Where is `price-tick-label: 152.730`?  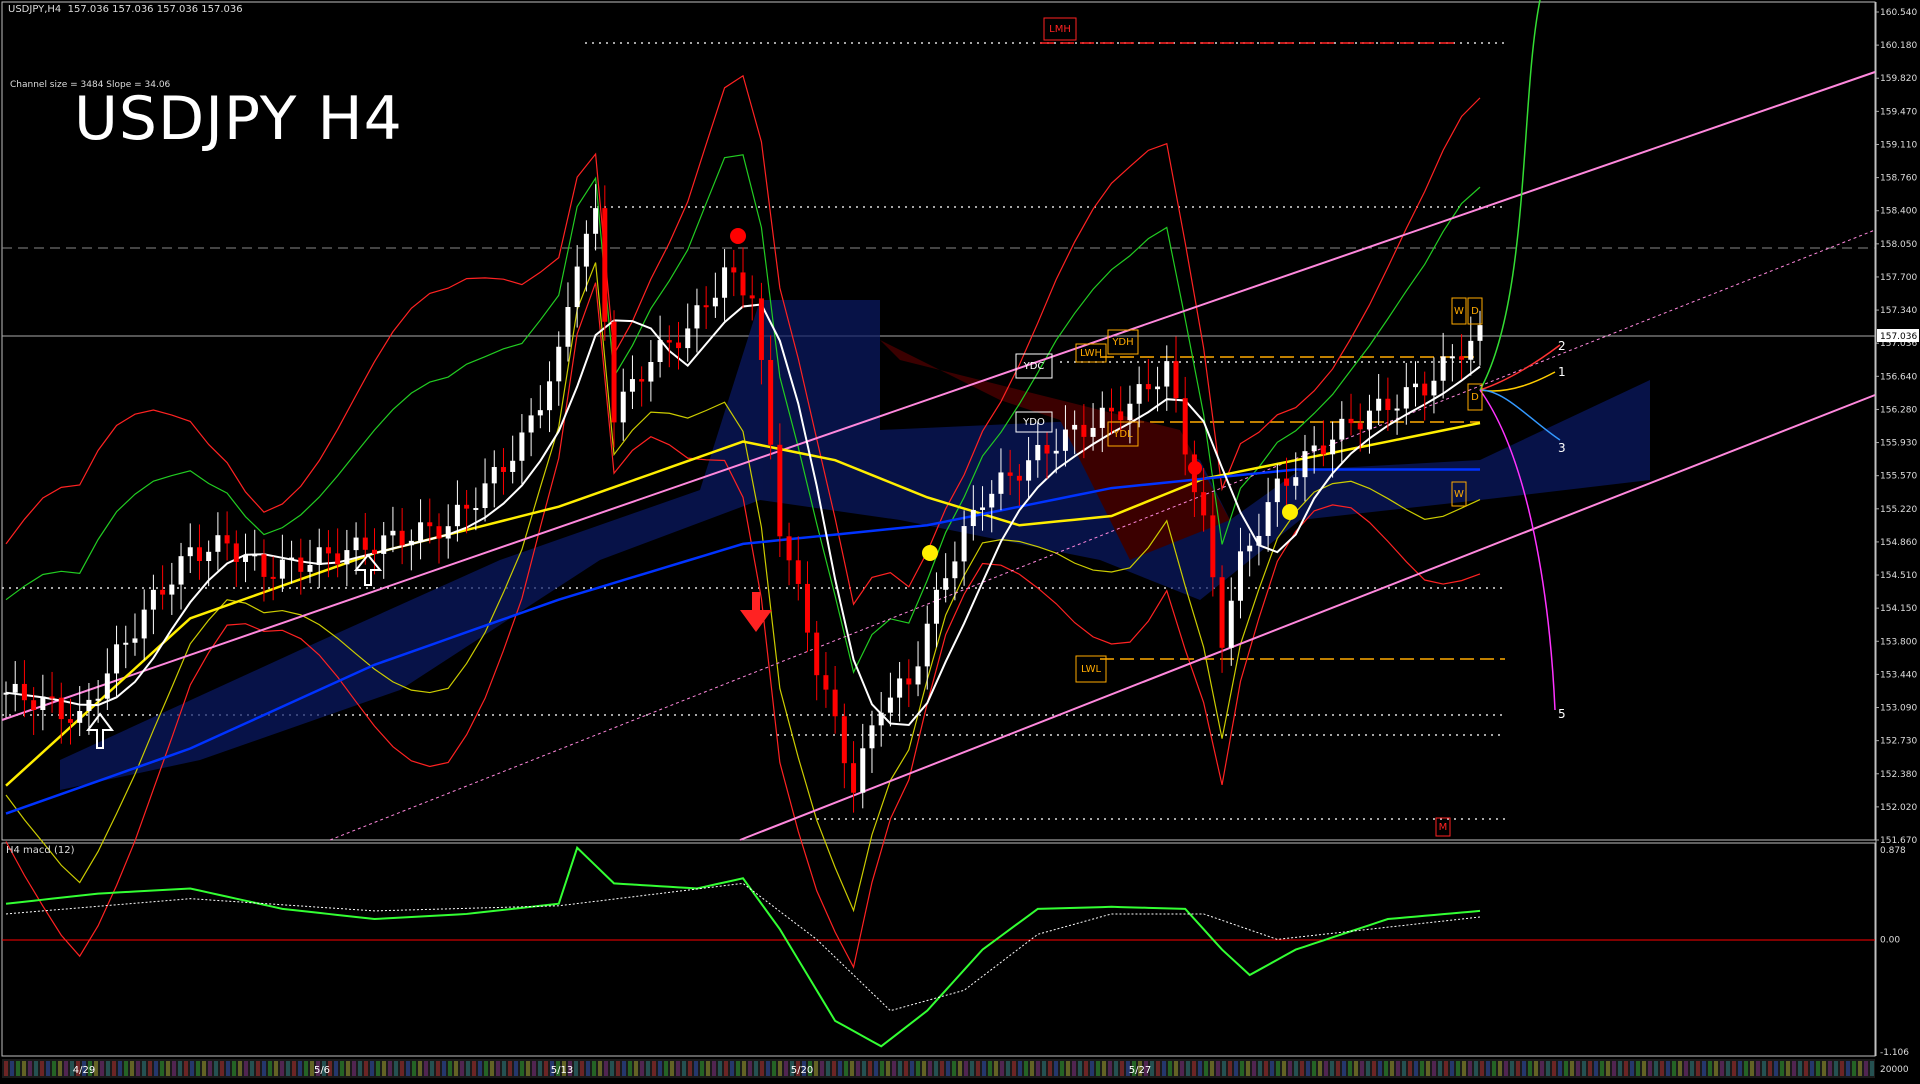 price-tick-label: 152.730 is located at coordinates (1898, 742).